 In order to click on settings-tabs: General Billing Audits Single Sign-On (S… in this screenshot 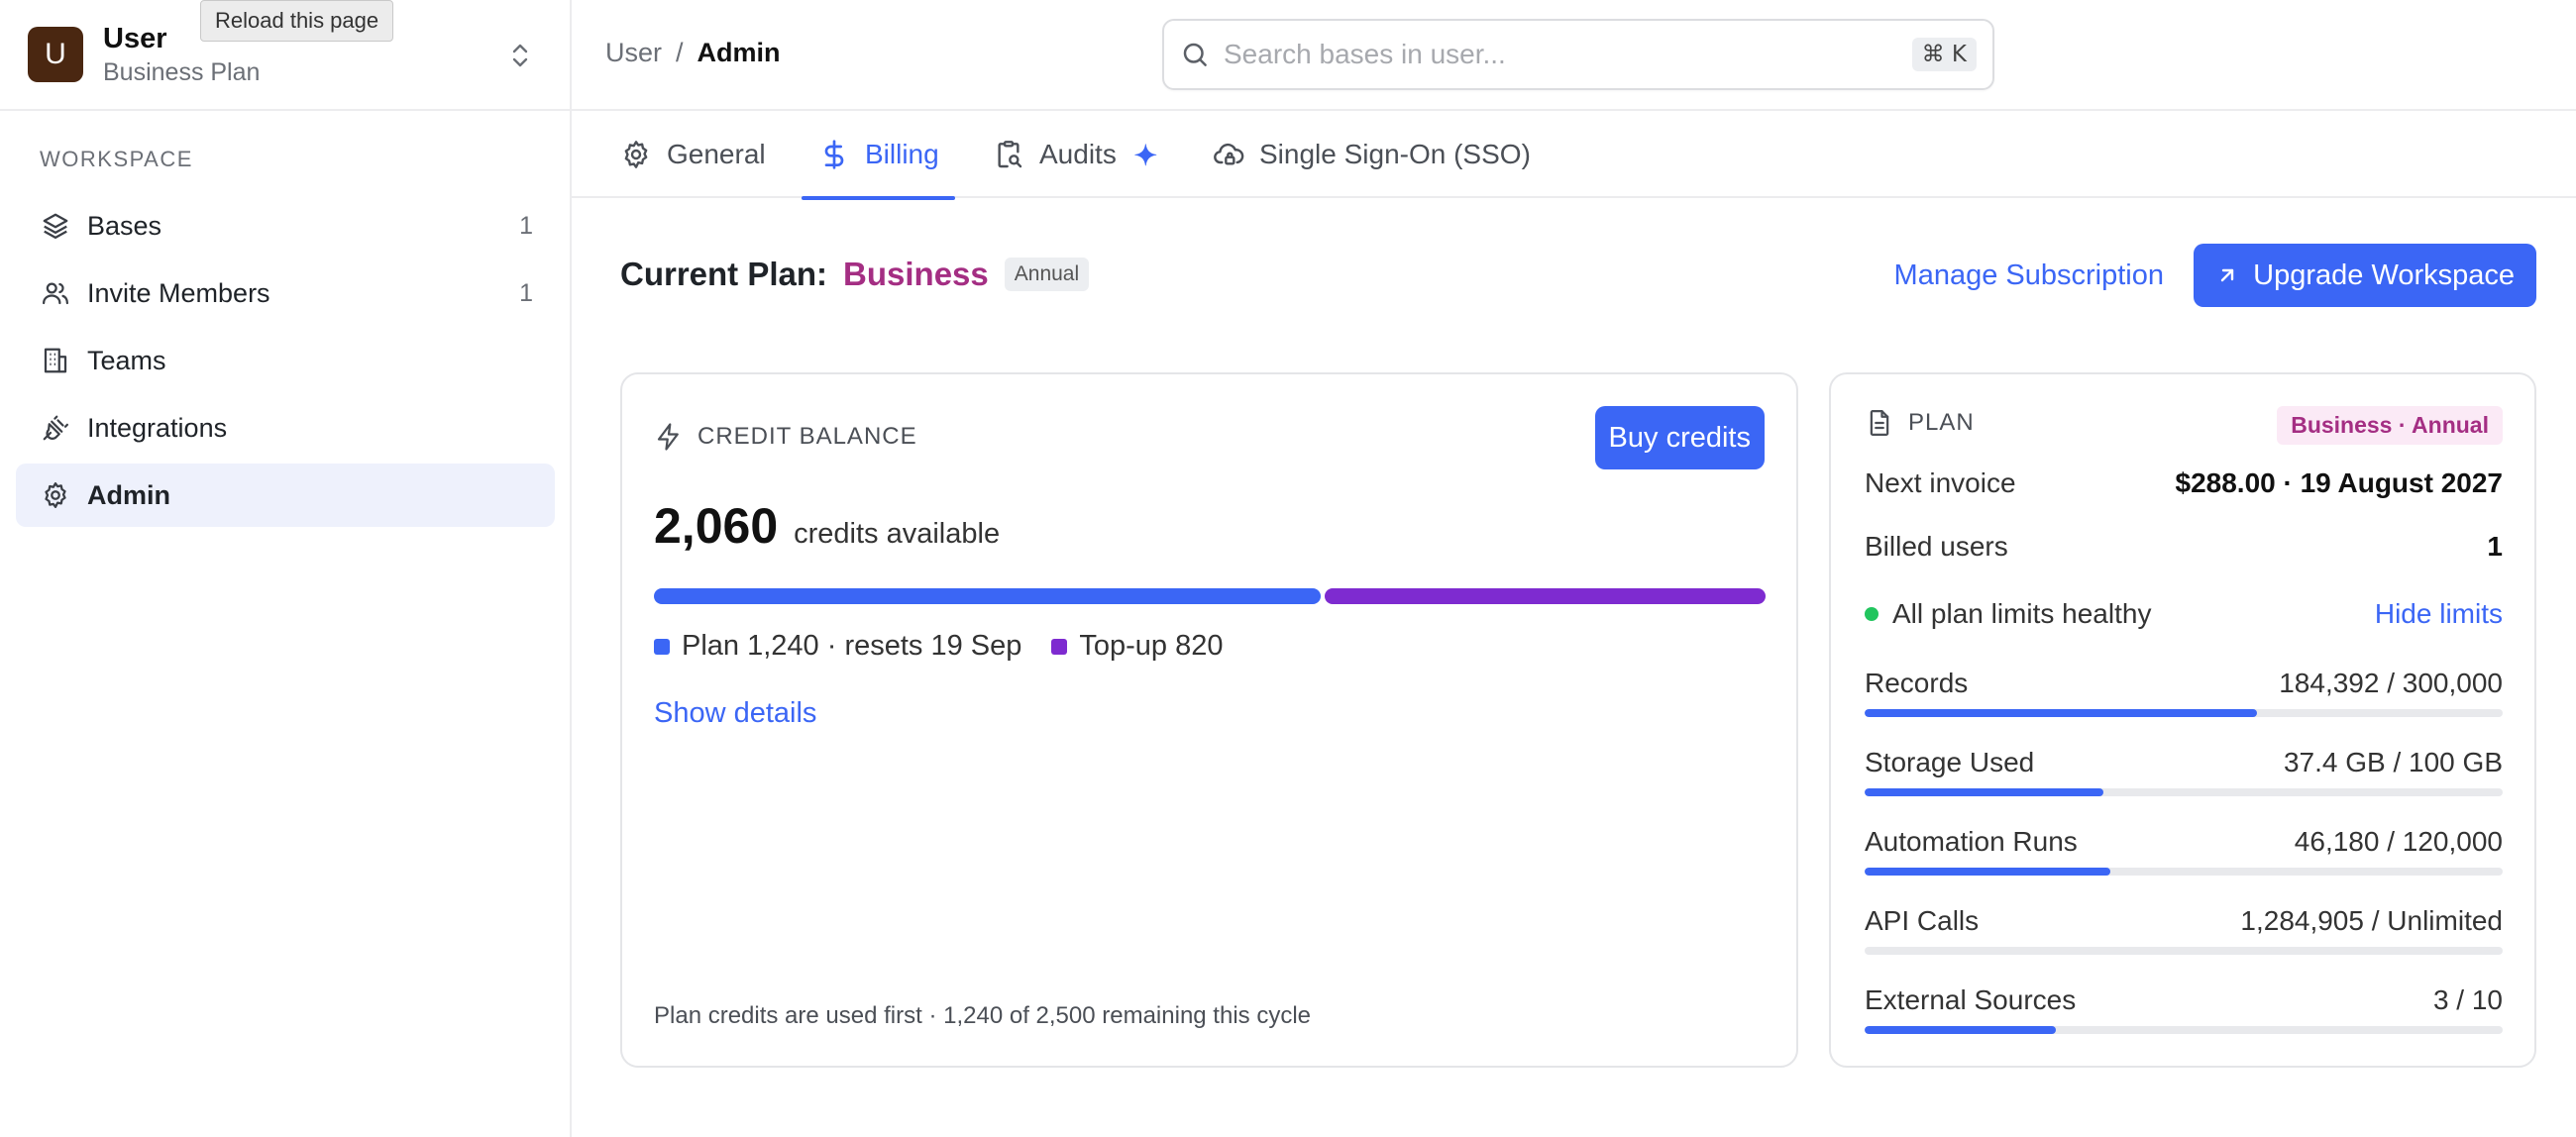, I will do `click(1574, 155)`.